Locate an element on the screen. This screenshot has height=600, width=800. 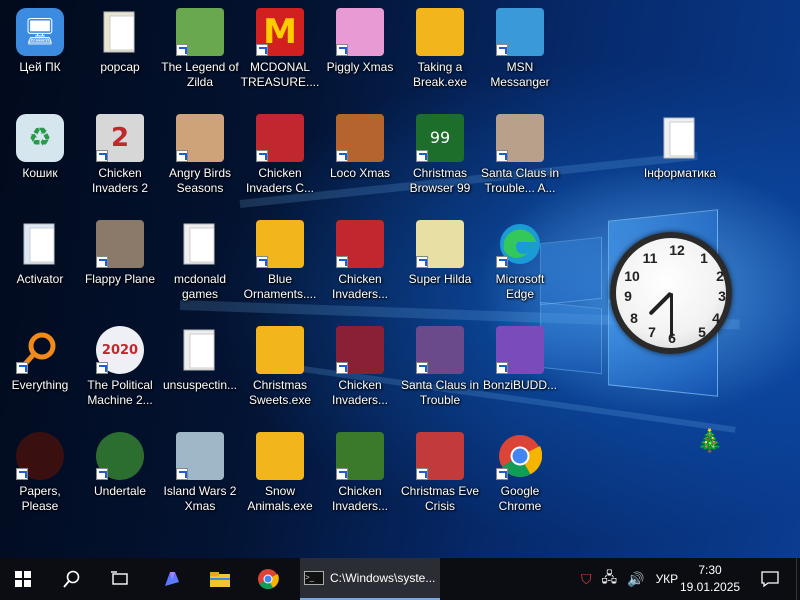
taskbar-time: 7:30 is located at coordinates (710, 570).